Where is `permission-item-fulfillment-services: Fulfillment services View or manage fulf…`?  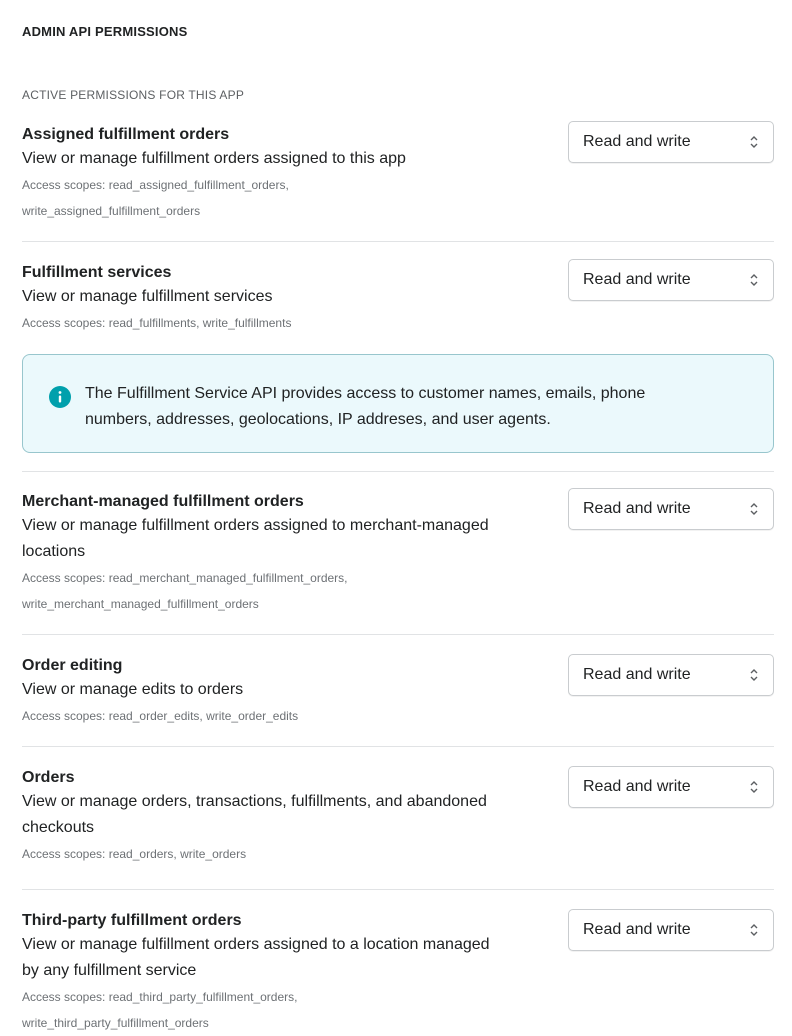 permission-item-fulfillment-services: Fulfillment services View or manage fulf… is located at coordinates (398, 297).